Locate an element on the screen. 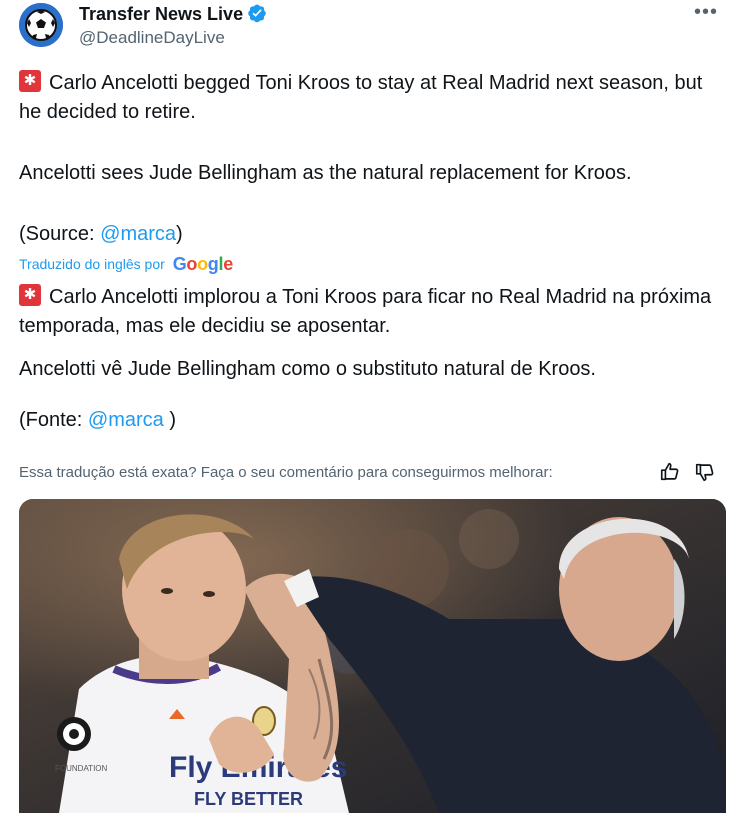 The image size is (734, 813). verified-badge-icon is located at coordinates (257, 13).